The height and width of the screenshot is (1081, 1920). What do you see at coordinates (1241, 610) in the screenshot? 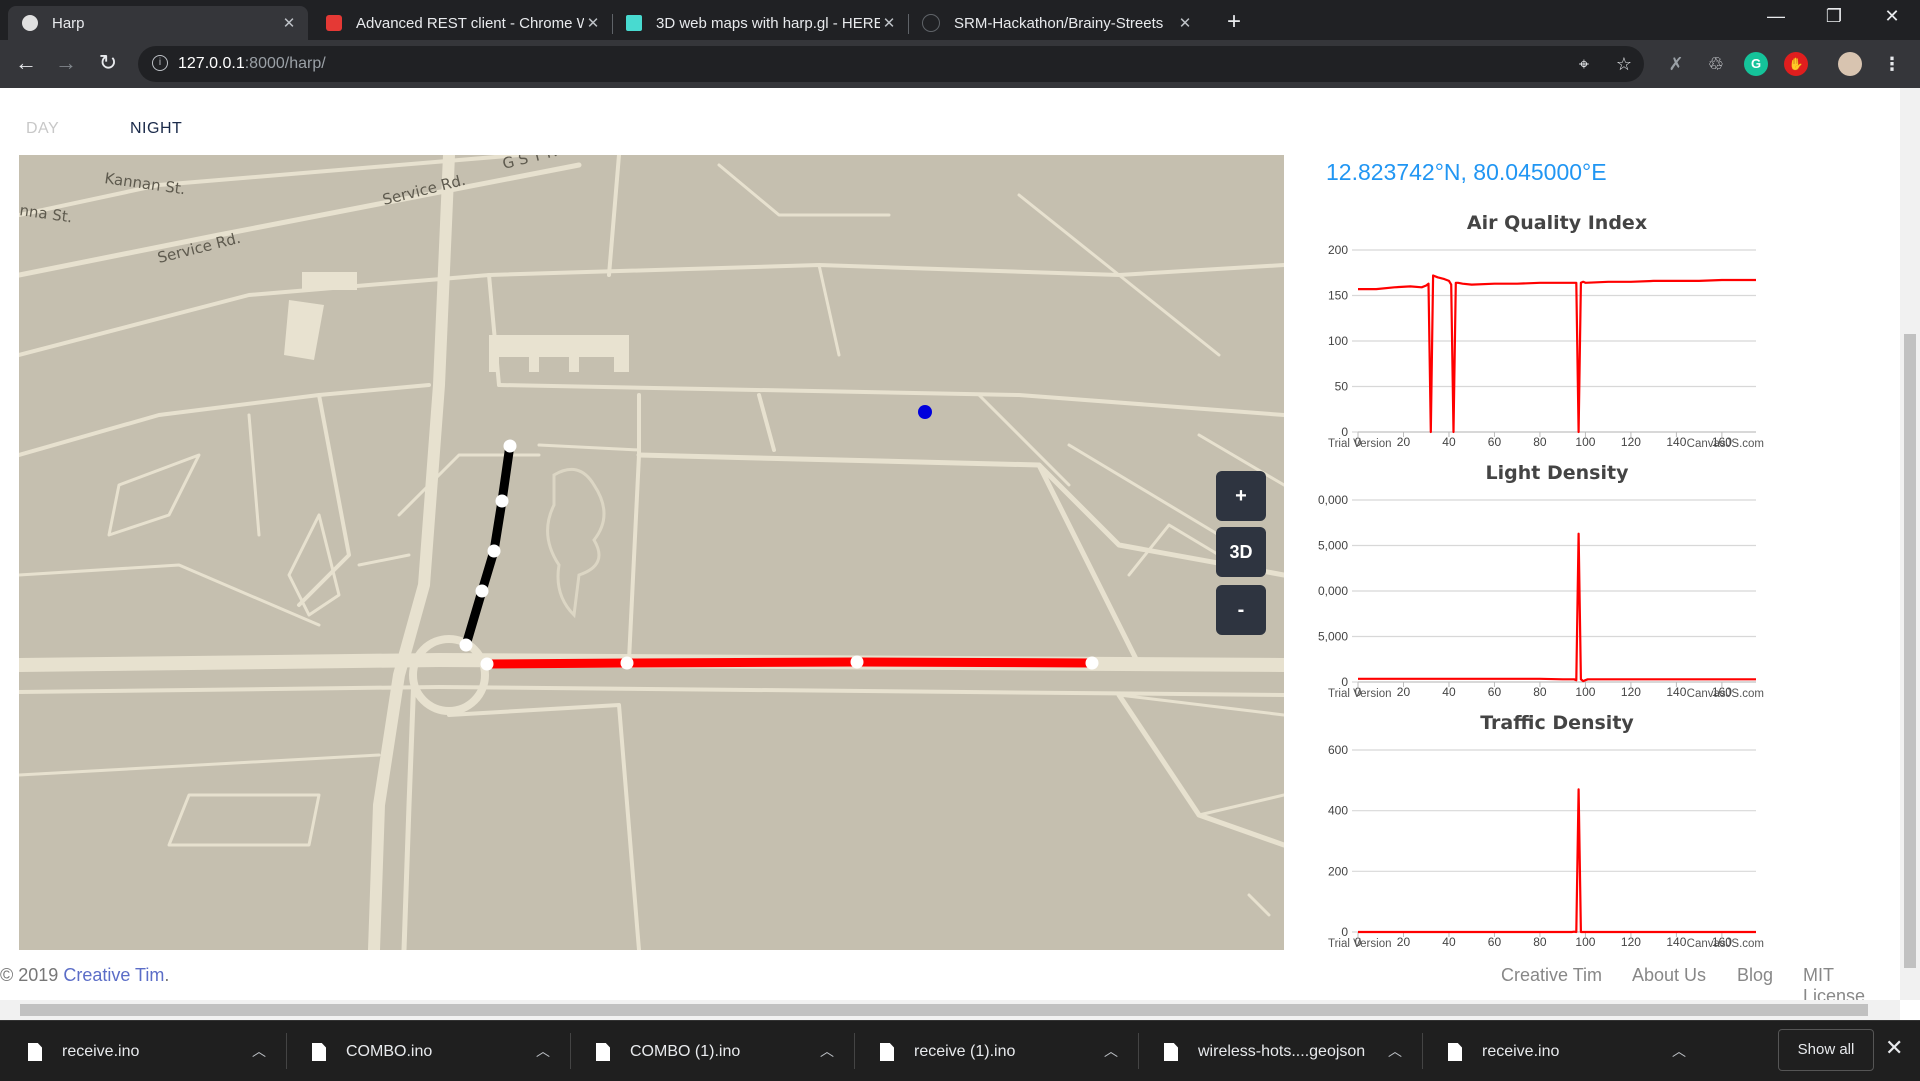
I see `zoom-out-button: -` at bounding box center [1241, 610].